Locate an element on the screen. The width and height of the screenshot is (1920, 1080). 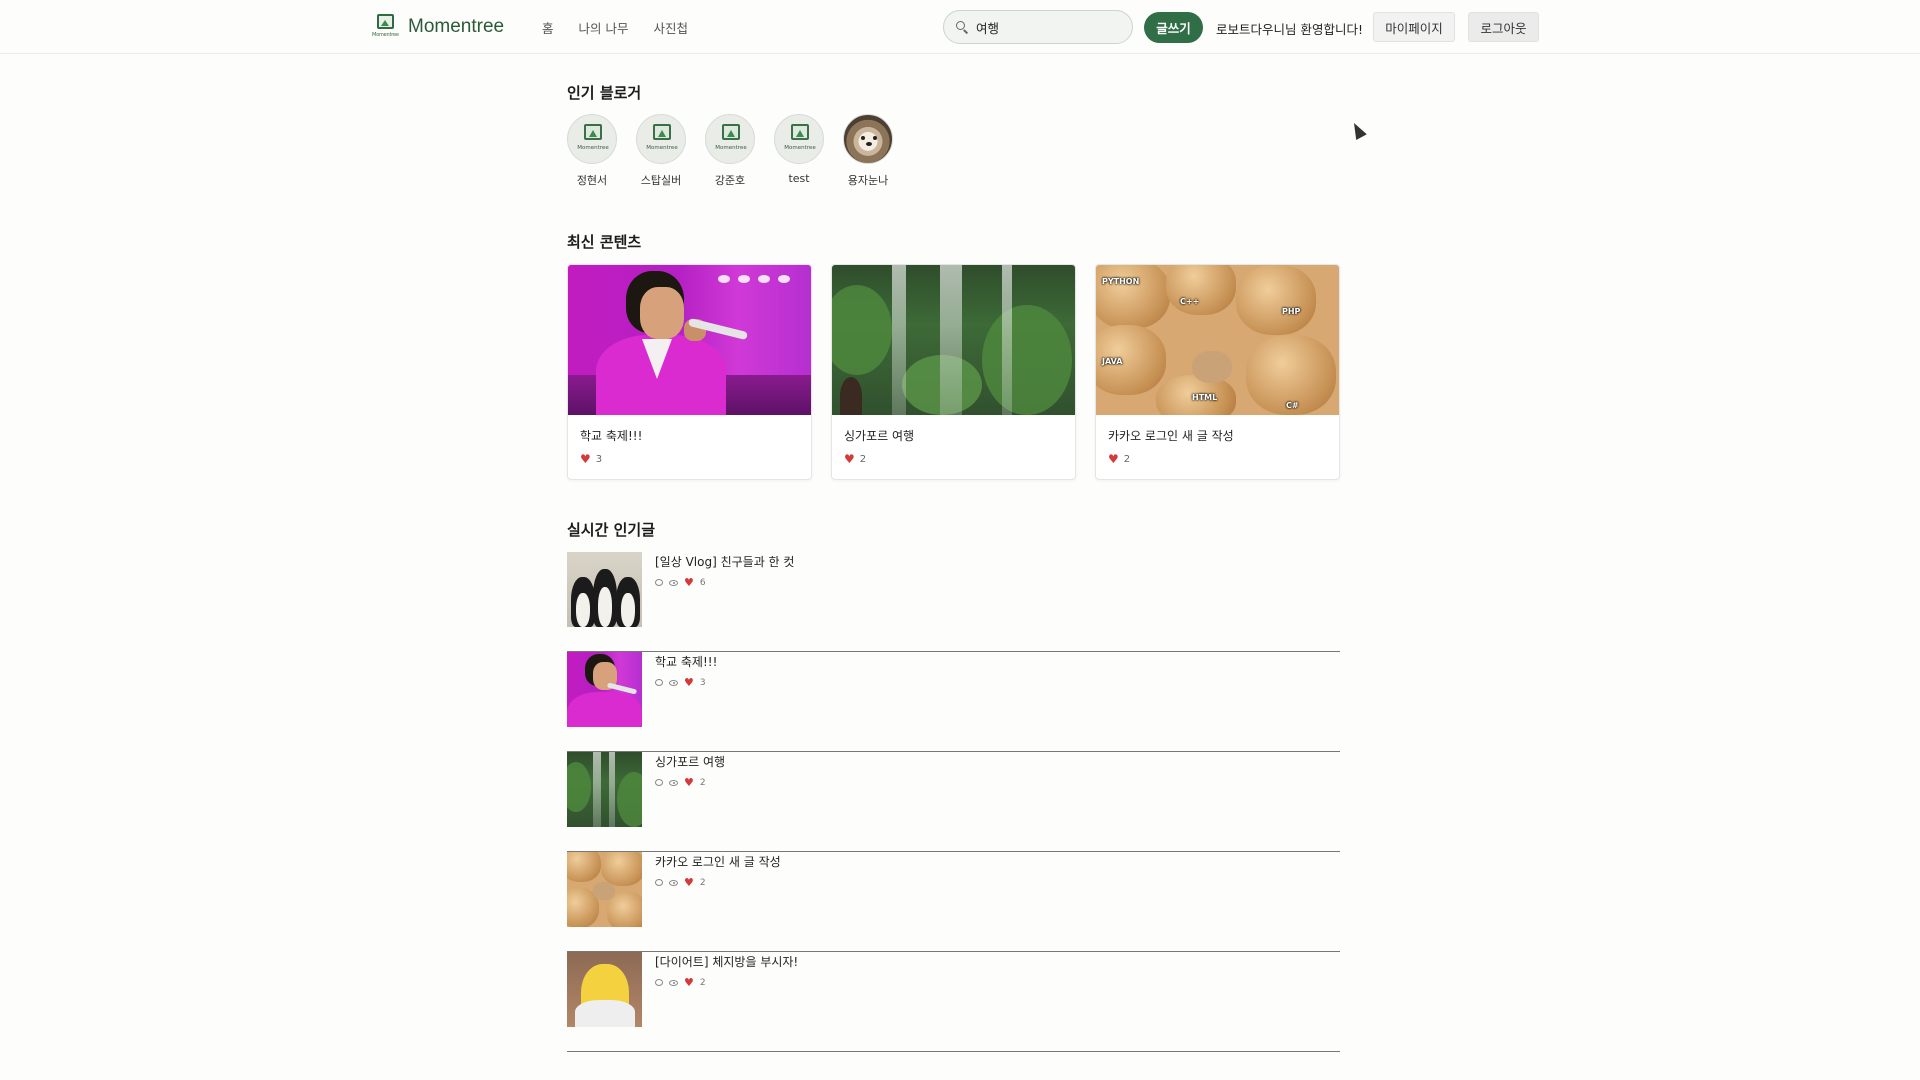
content-card: 학교 축제!!! ♥ 3 is located at coordinates (689, 372).